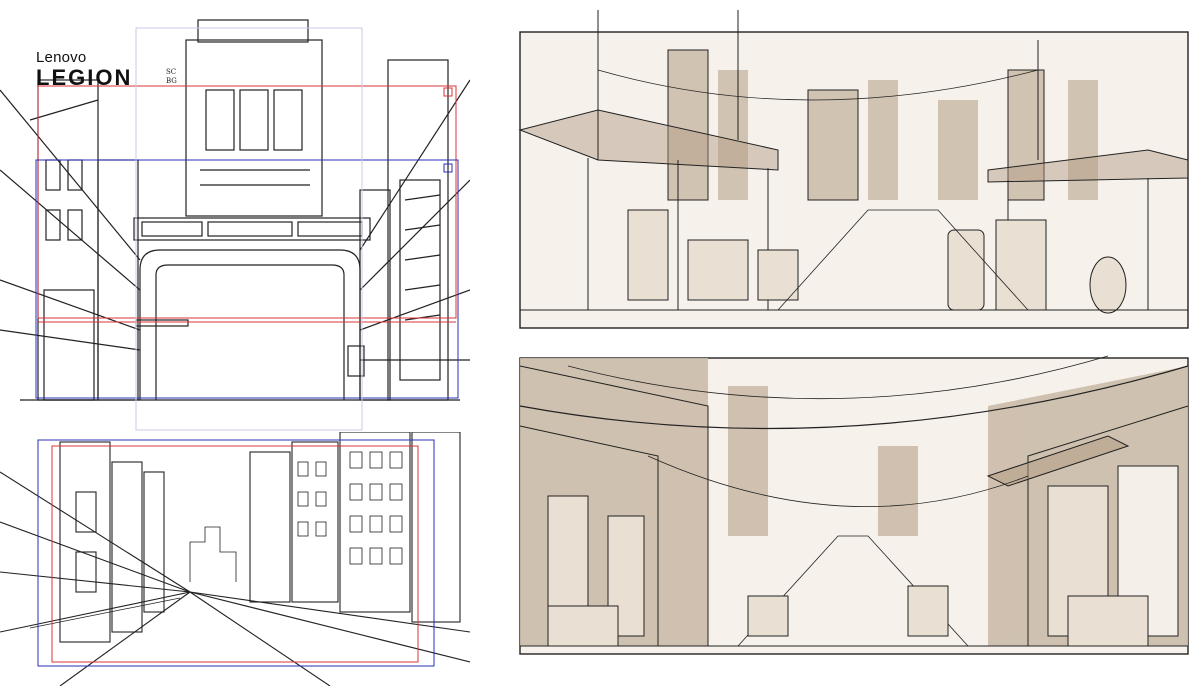 This screenshot has width=1200, height=686. Describe the element at coordinates (171, 72) in the screenshot. I see `scene-code-top: SC` at that location.